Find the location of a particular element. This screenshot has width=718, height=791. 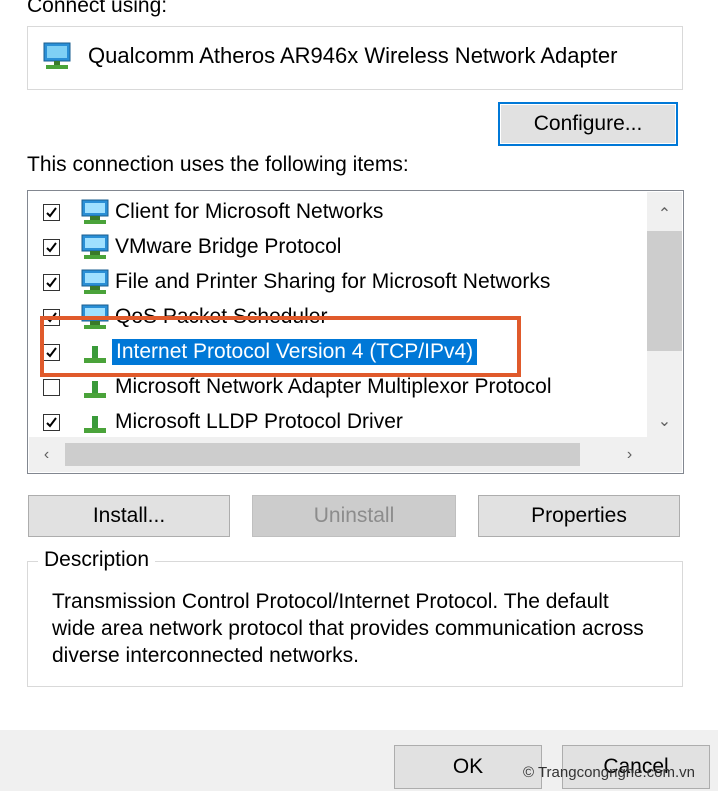

list-item: Microsoft LLDP Protocol Driver is located at coordinates (338, 421).